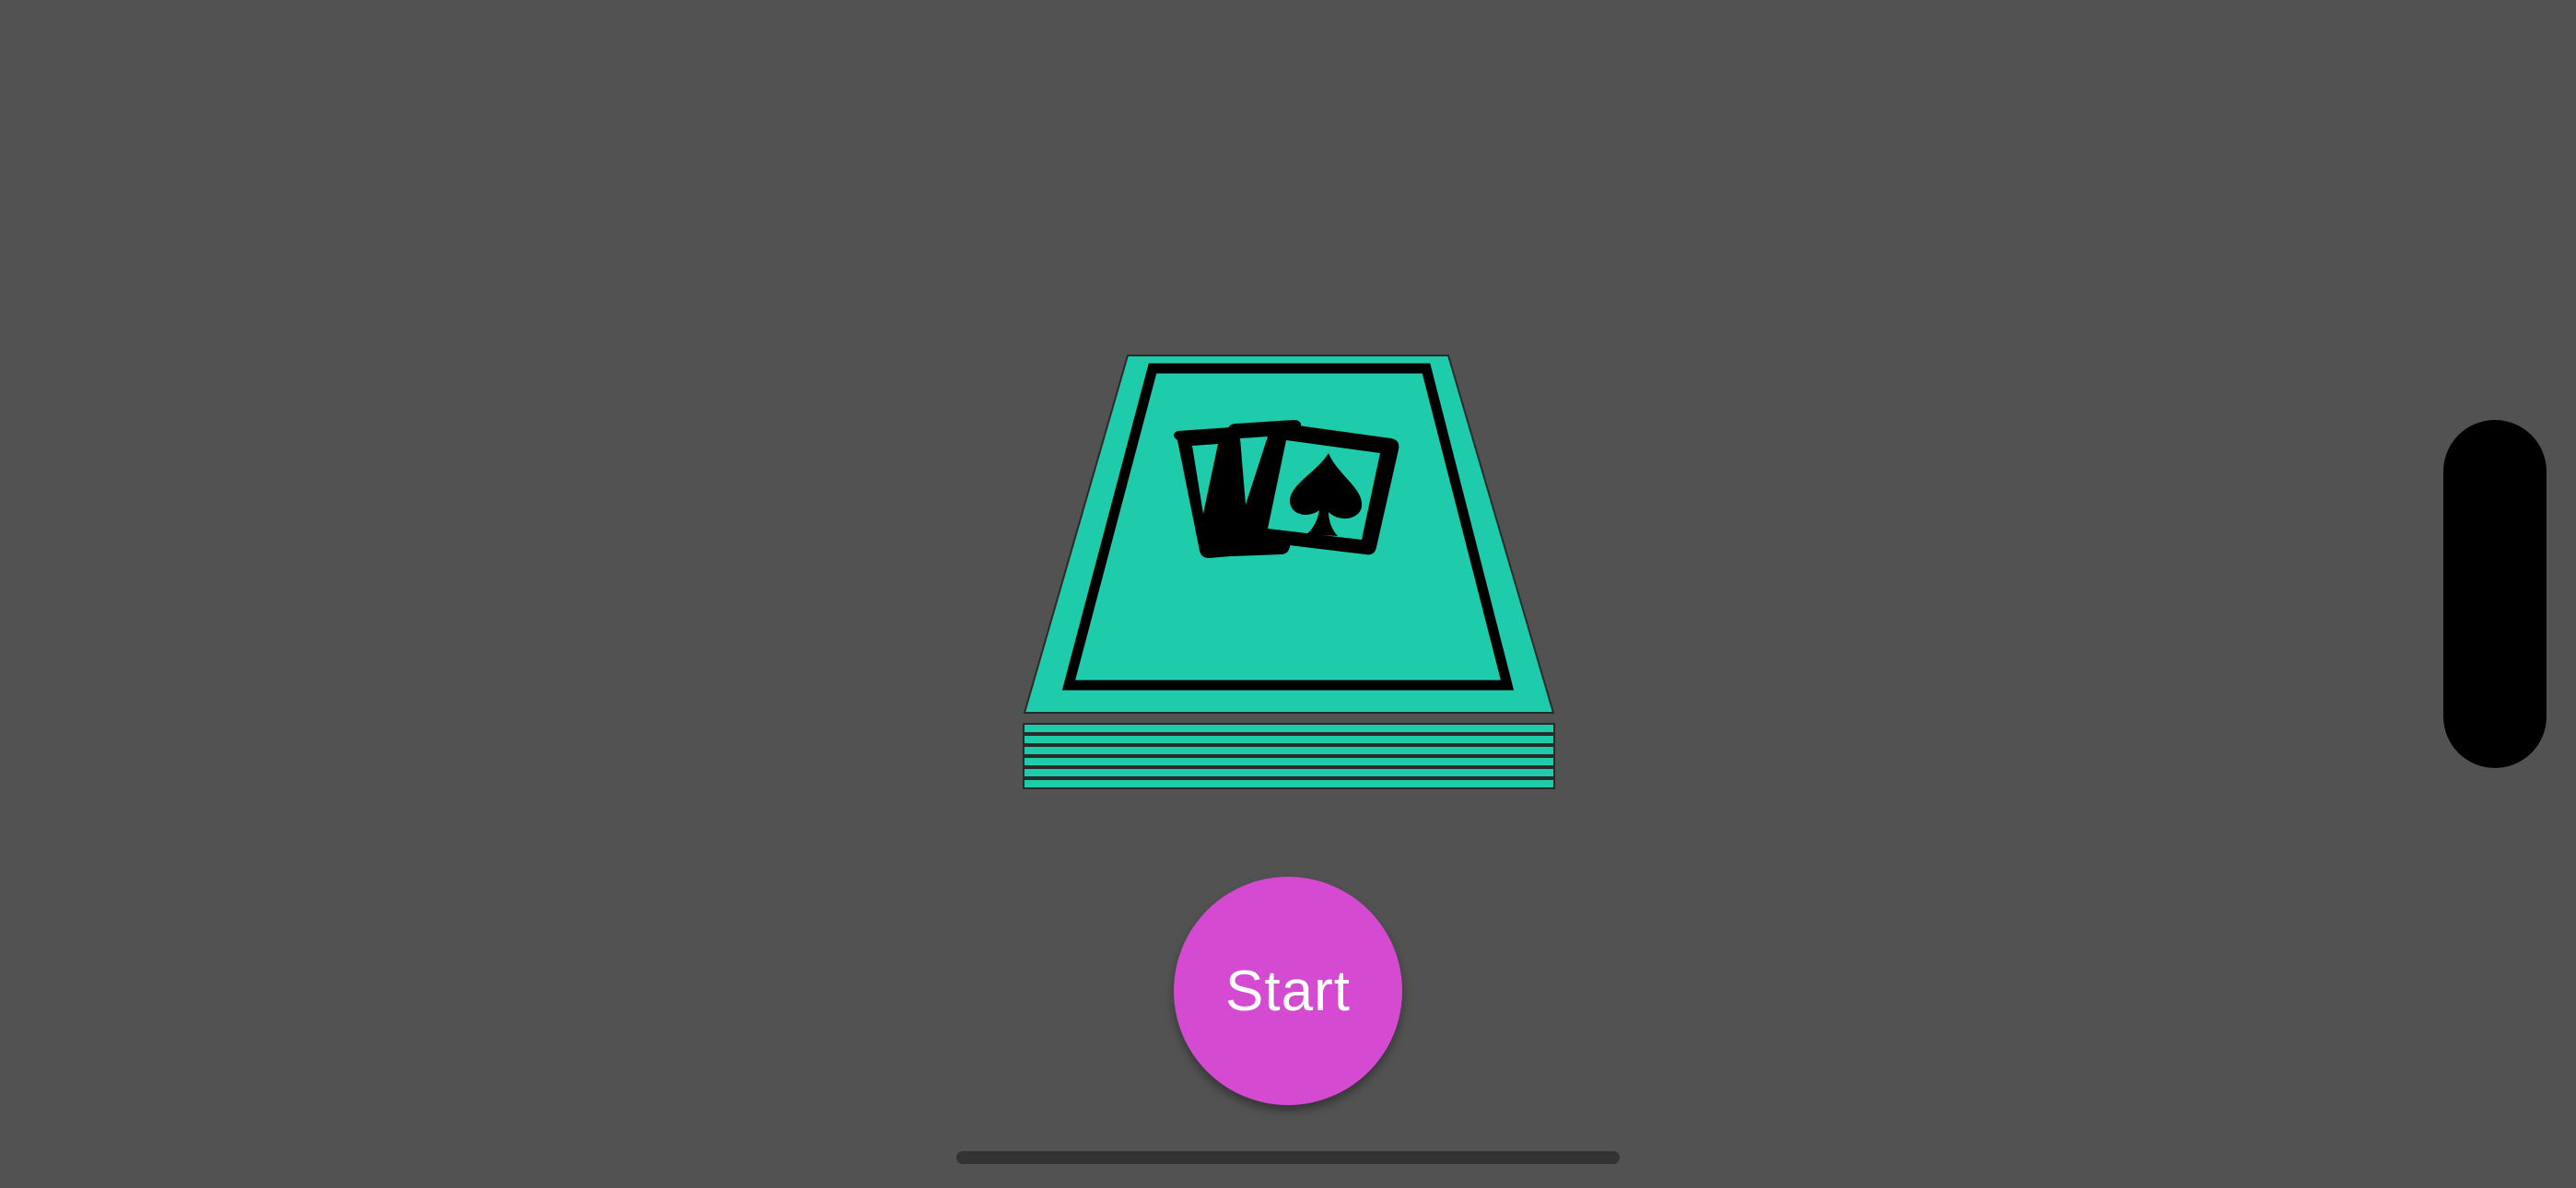 The image size is (2576, 1188). I want to click on start-button: Start, so click(1288, 991).